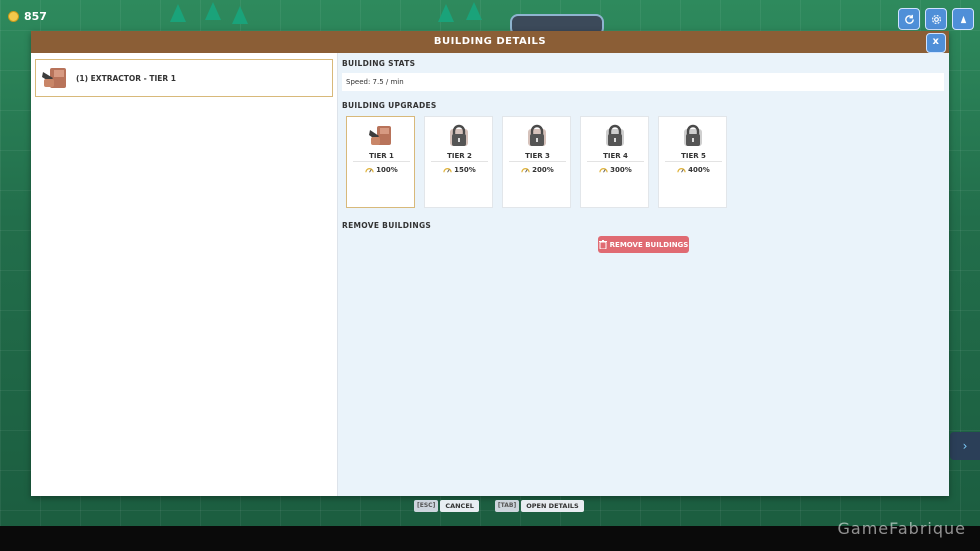  I want to click on tier-speed: 150%, so click(459, 169).